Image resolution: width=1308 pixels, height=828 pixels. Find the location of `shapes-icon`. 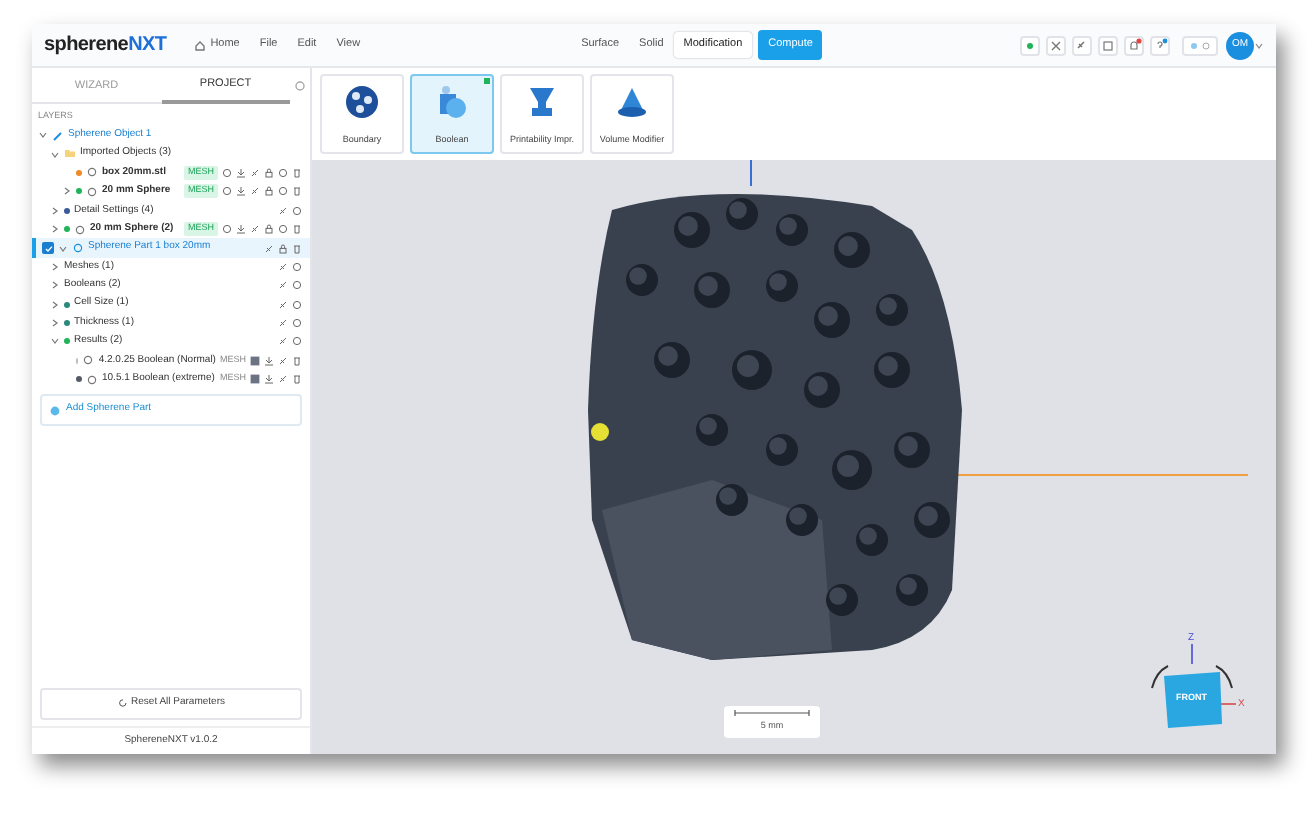

shapes-icon is located at coordinates (452, 102).